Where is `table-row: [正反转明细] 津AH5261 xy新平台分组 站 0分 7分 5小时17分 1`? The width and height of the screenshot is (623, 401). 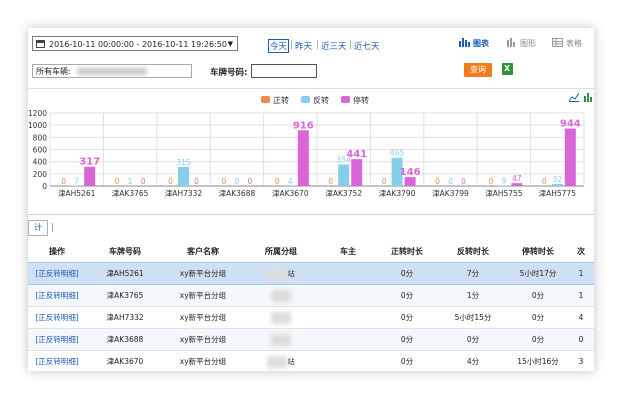 table-row: [正反转明细] 津AH5261 xy新平台分组 站 0分 7分 5小时17分 1 is located at coordinates (311, 273).